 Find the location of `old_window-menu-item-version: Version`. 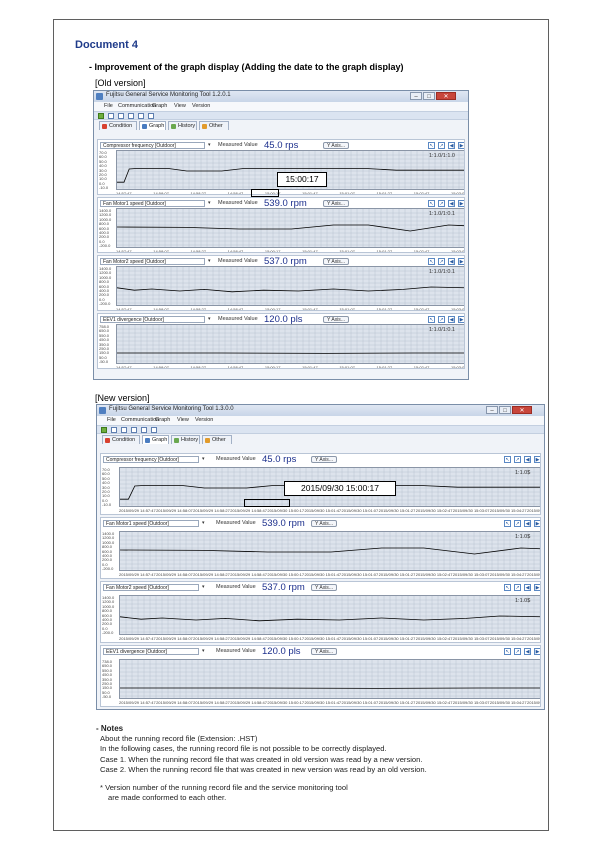

old_window-menu-item-version: Version is located at coordinates (201, 106).